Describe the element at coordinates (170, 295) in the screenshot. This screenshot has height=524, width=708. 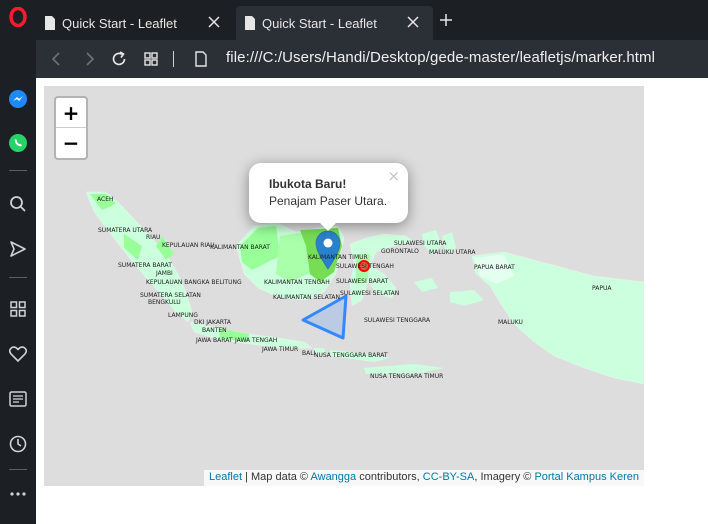
I see `map-label: SUMATERA SELATAN` at that location.